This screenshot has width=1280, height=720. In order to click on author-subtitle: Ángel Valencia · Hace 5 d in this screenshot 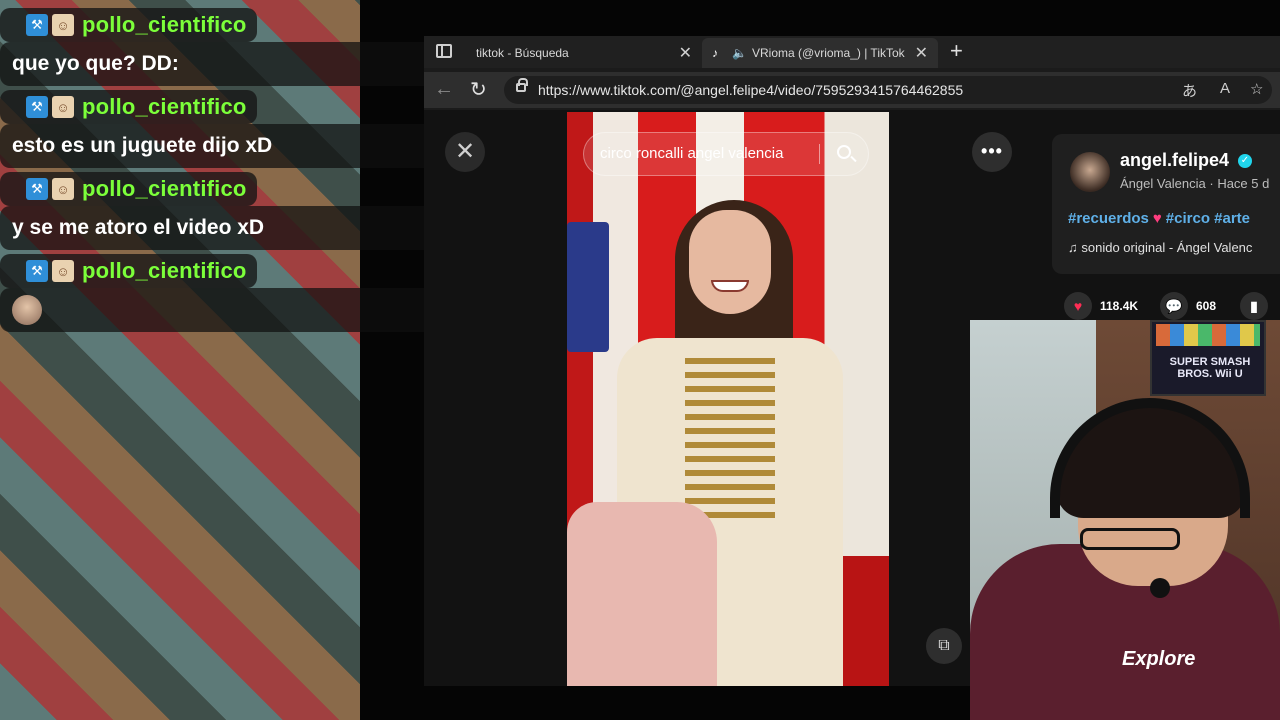, I will do `click(1195, 183)`.